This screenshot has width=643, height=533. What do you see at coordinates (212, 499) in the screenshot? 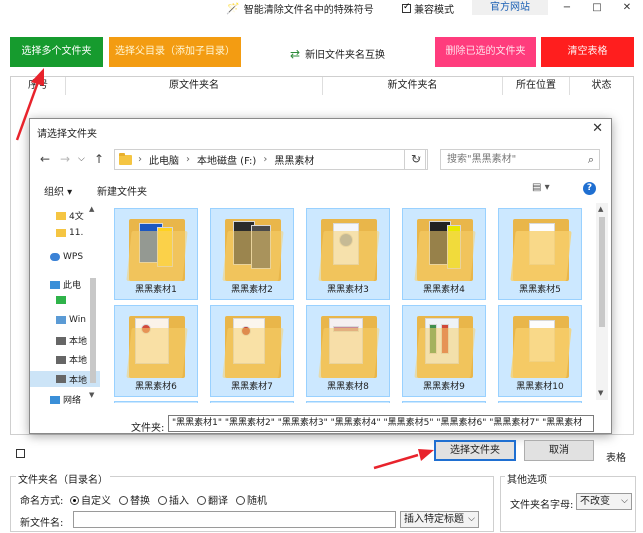
I see `radio-translate: 翻译` at bounding box center [212, 499].